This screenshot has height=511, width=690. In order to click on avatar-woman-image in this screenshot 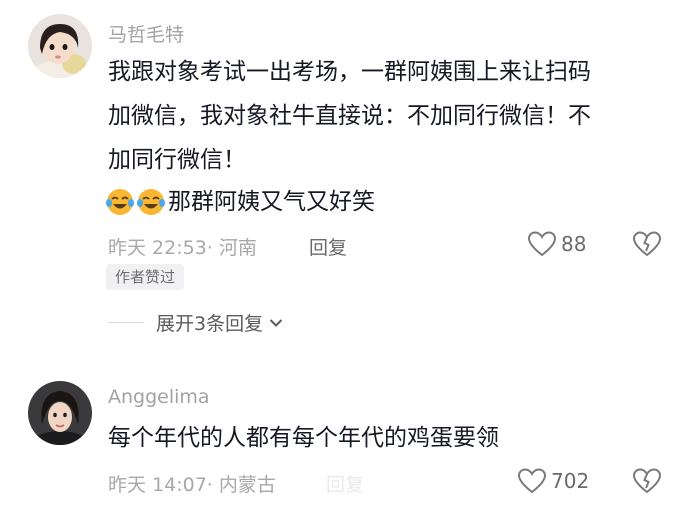, I will do `click(60, 413)`.